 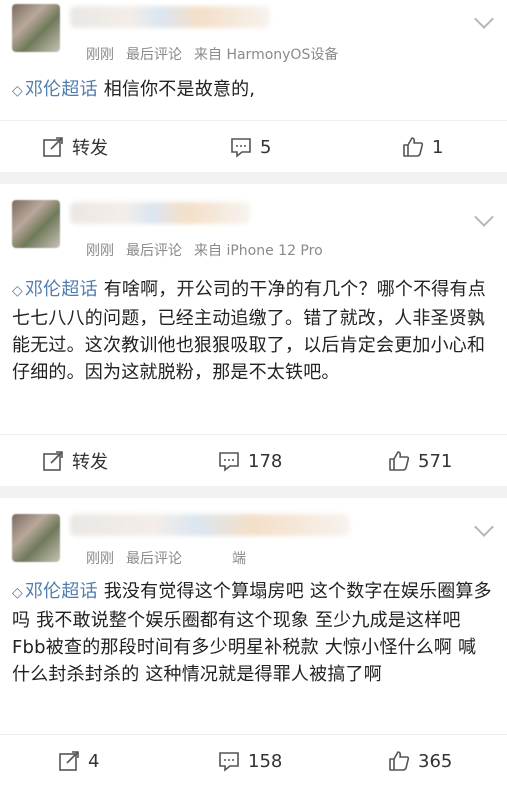 I want to click on post-source: 来自 HarmonyOS设备, so click(x=266, y=55).